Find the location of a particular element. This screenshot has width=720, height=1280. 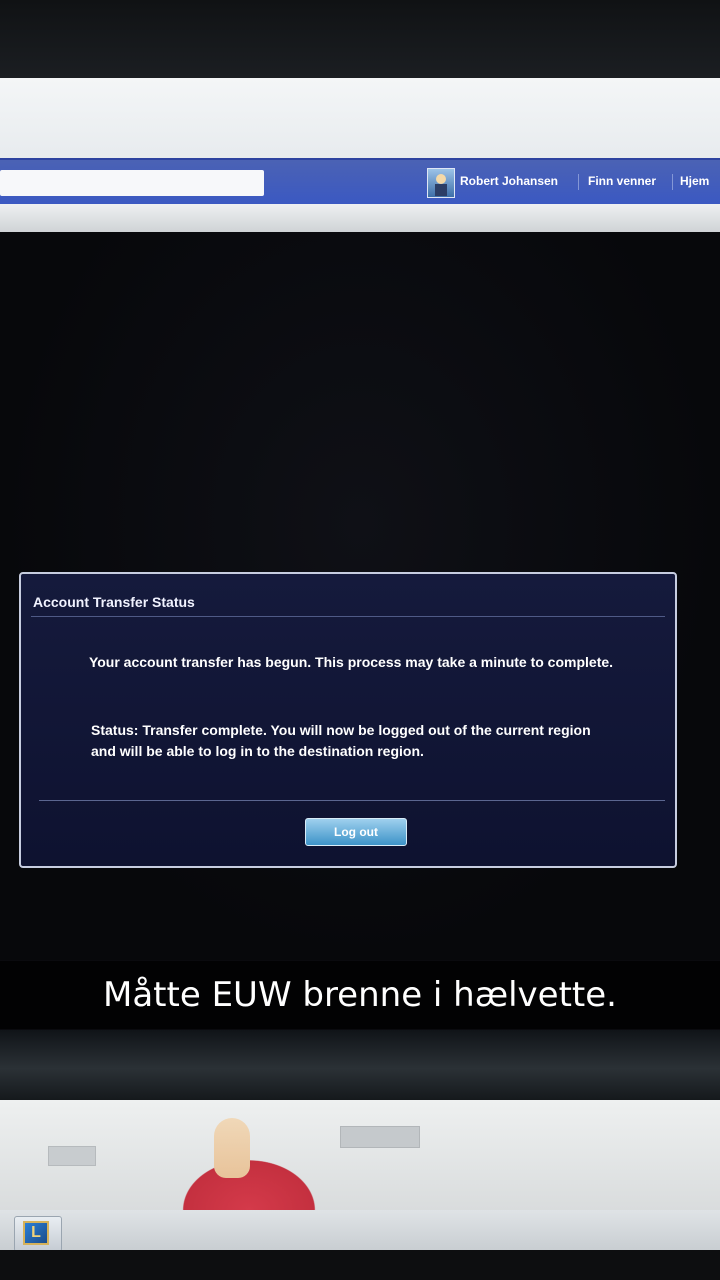

browser-chrome is located at coordinates (360, 119).